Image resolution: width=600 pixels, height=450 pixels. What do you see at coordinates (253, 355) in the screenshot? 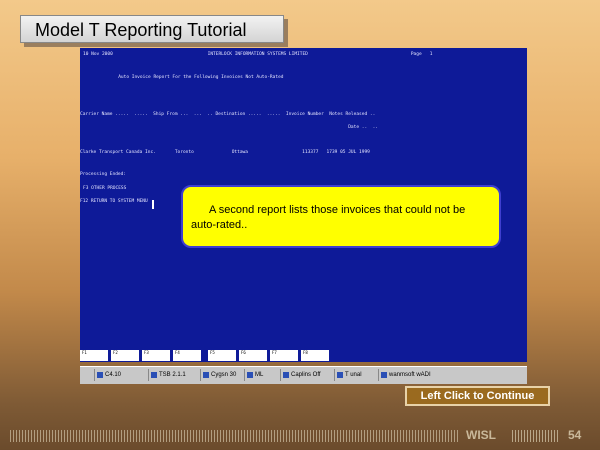
I see `fkey-6: F6` at bounding box center [253, 355].